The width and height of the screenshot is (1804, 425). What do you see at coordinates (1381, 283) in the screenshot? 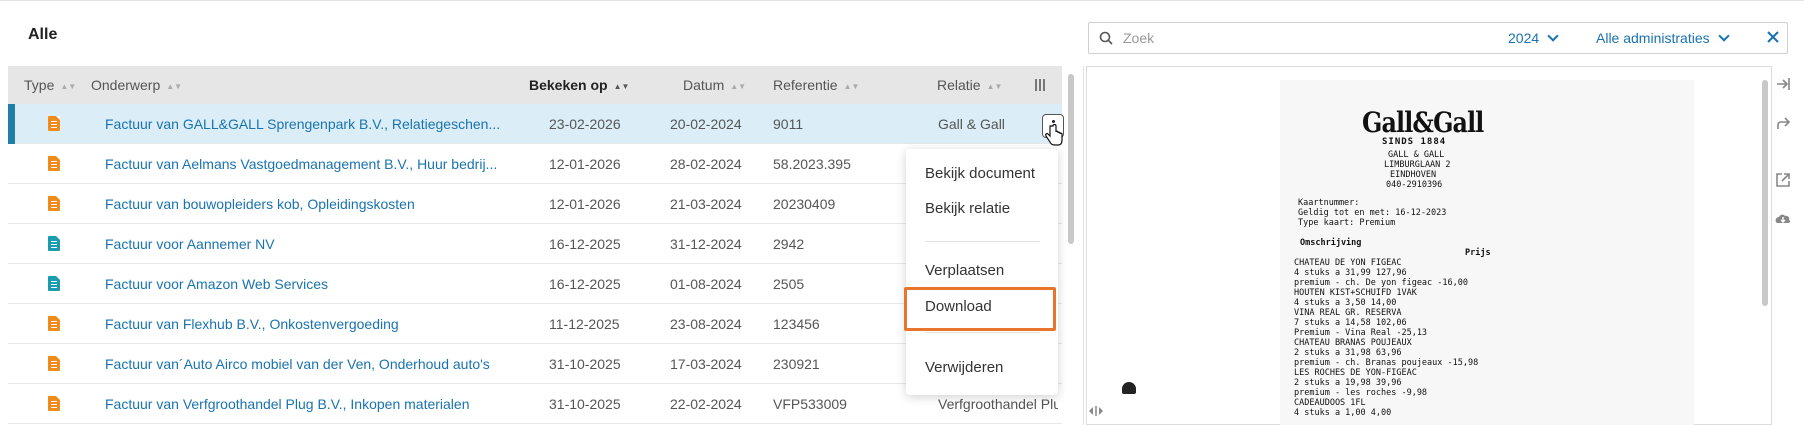
I see `receipt-line: premium - ch. De yon figeac -16,00` at bounding box center [1381, 283].